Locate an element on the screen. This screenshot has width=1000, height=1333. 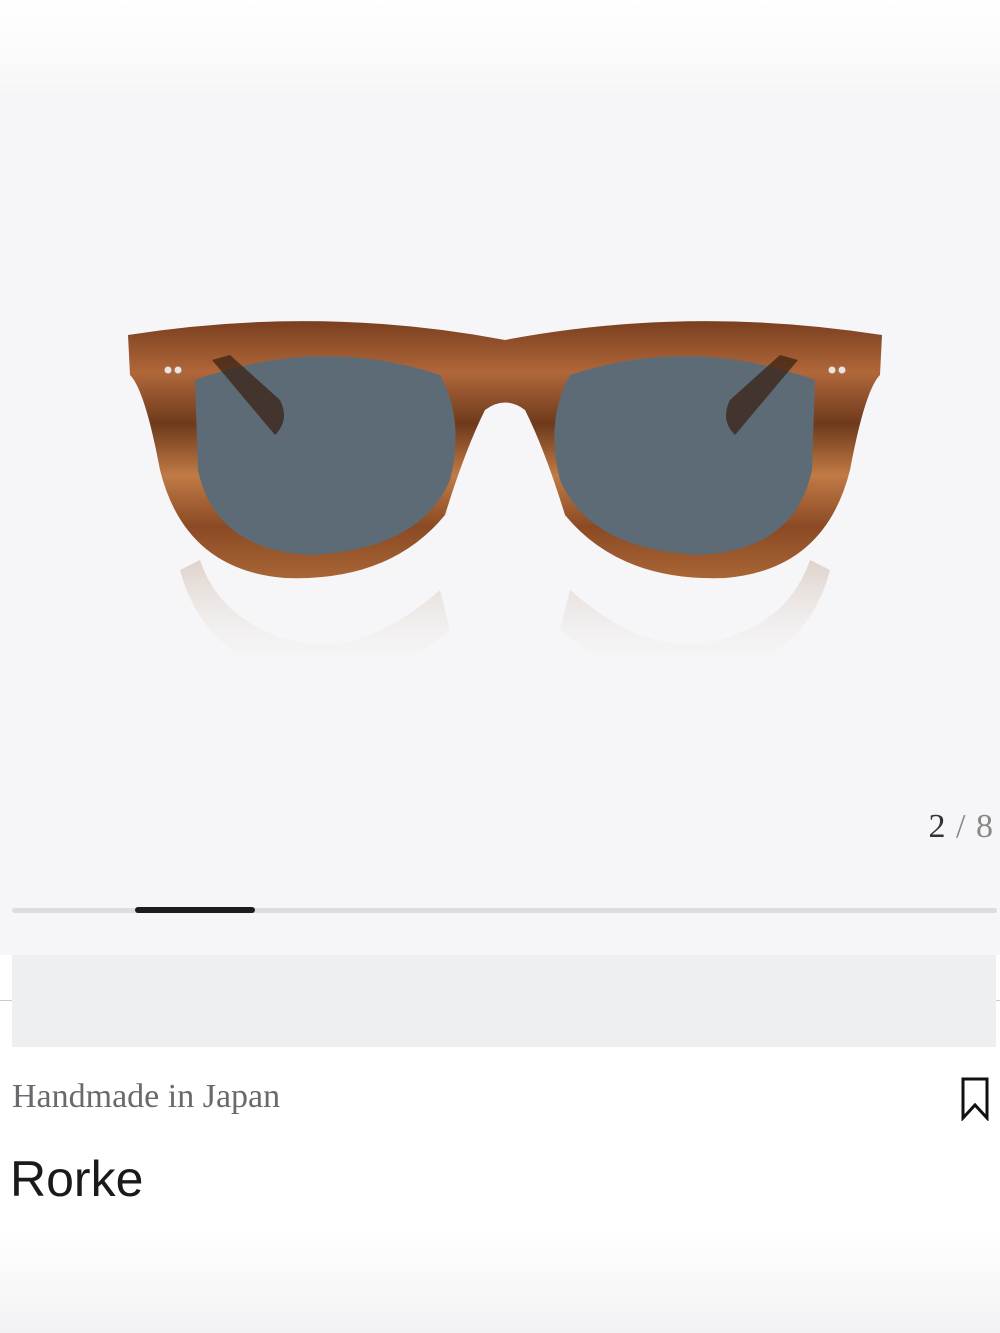
product-title: Rorke is located at coordinates (77, 1179).